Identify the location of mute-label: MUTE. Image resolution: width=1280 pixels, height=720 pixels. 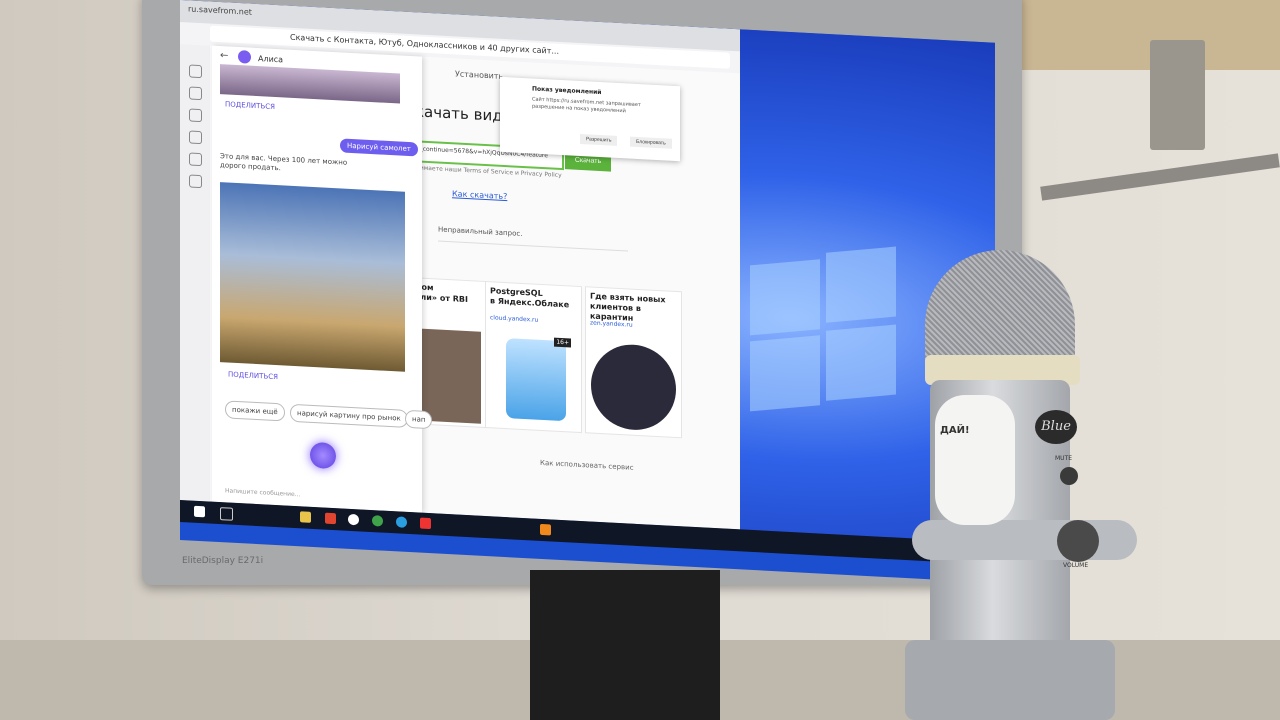
(1064, 458).